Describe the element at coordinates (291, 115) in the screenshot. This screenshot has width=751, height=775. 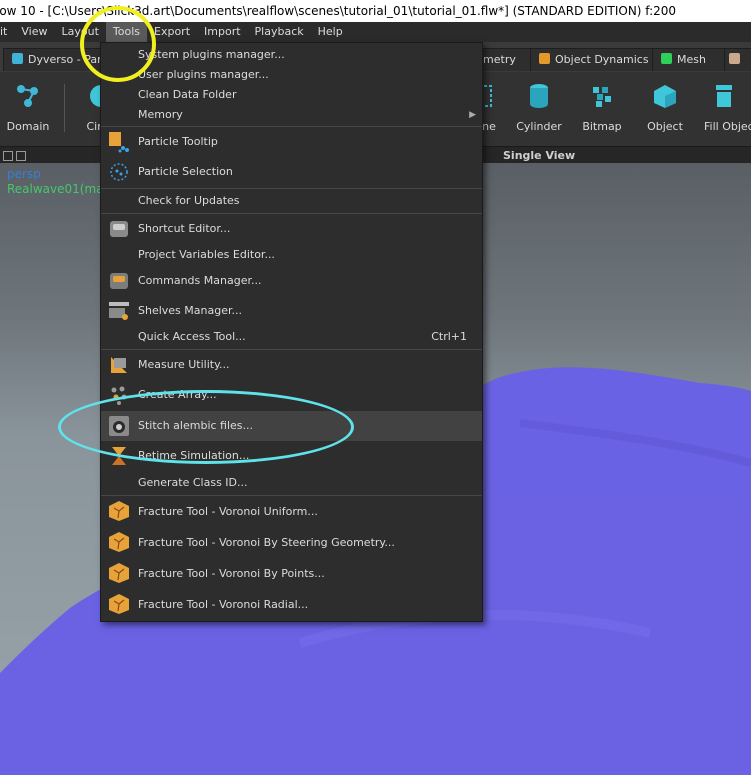
I see `menu-item-memory: Memory ▶` at that location.